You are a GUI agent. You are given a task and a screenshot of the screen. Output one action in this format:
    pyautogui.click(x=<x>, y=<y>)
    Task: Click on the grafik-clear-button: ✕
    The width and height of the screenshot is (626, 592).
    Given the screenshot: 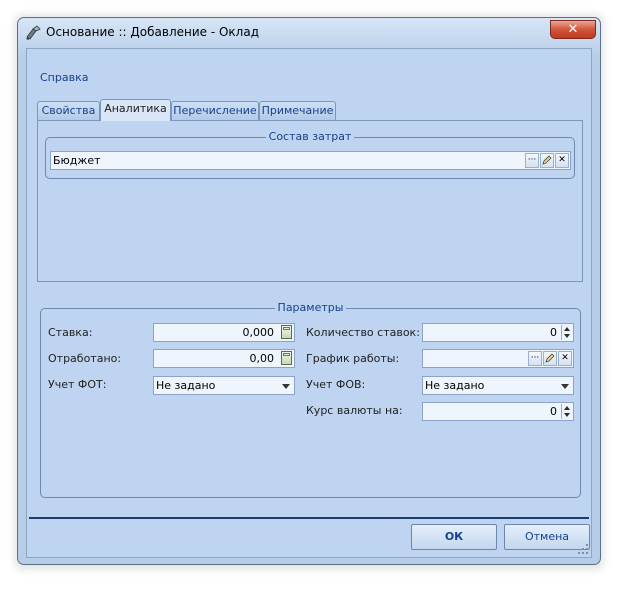 What is the action you would take?
    pyautogui.click(x=565, y=358)
    